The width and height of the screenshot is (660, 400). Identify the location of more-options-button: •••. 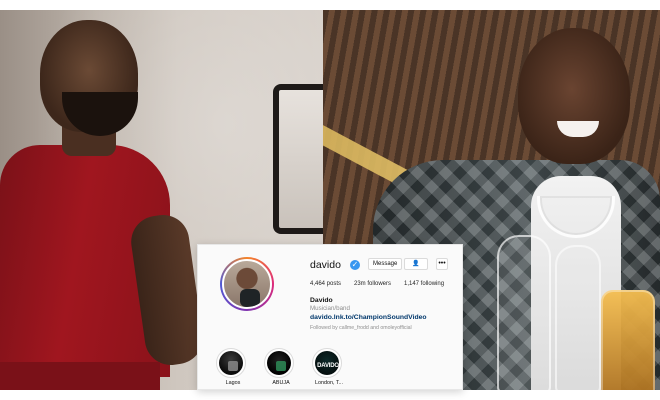
(442, 264).